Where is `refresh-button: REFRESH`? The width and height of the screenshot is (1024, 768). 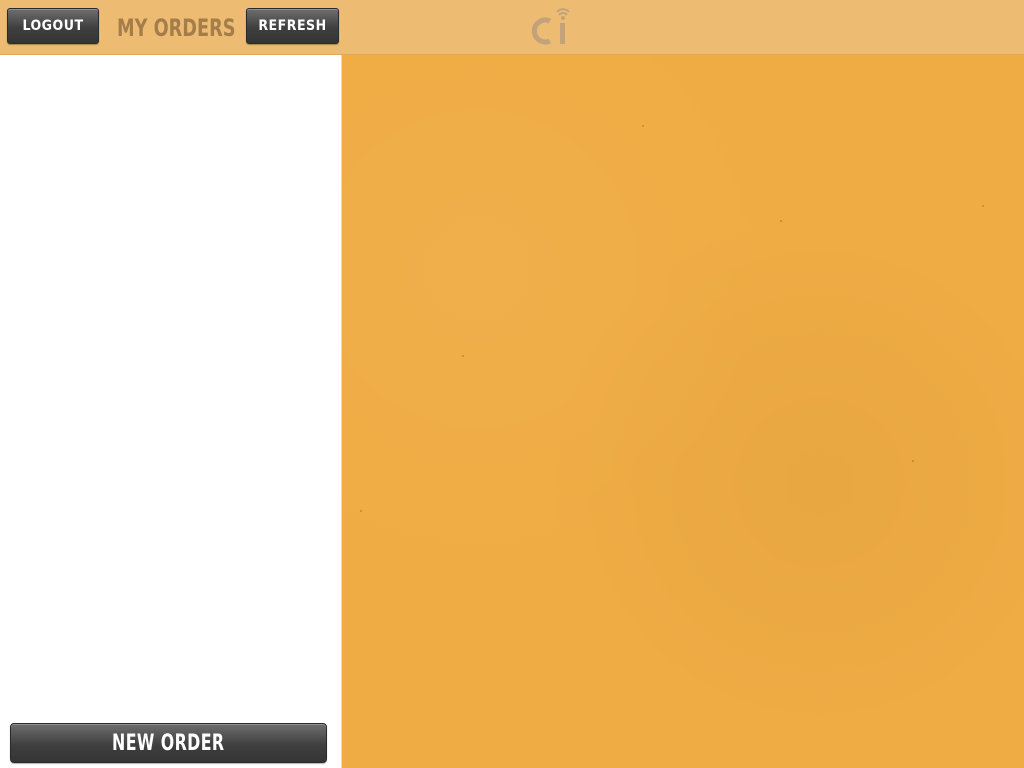
refresh-button: REFRESH is located at coordinates (292, 26).